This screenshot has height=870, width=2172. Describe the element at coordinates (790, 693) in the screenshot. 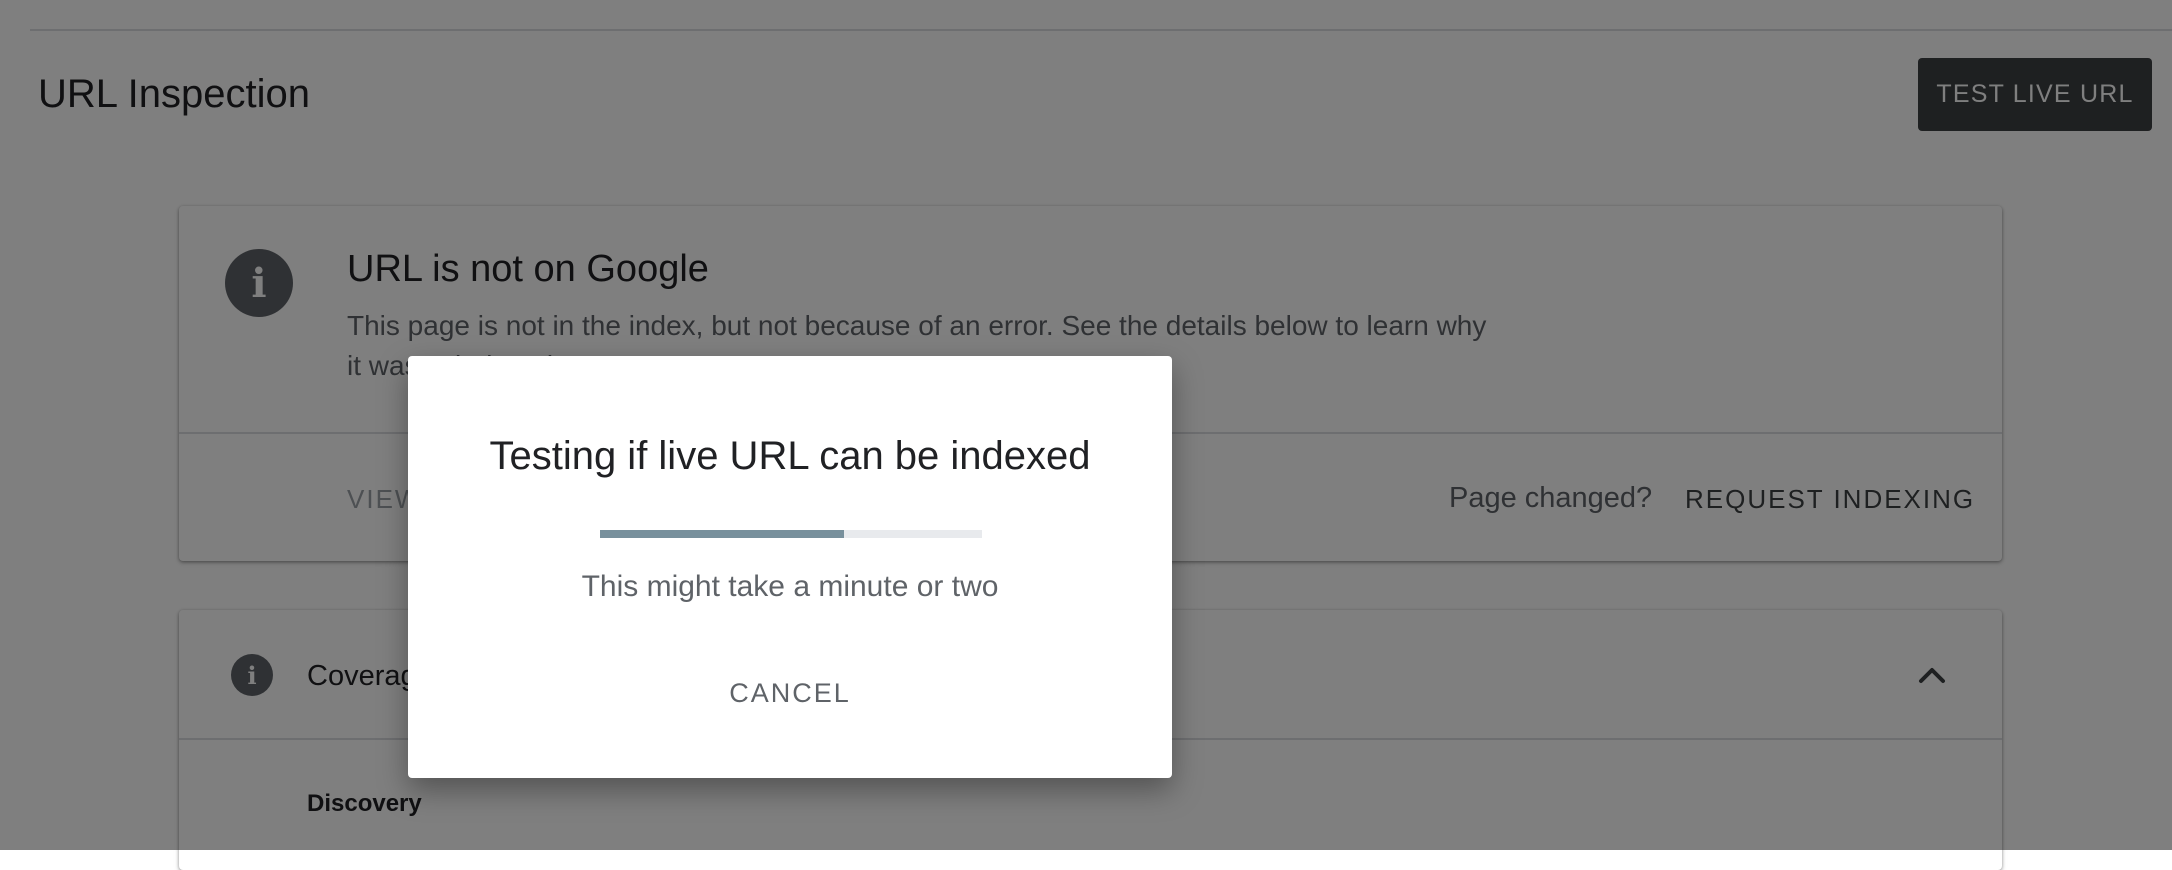

I see `cancel-button: CANCEL` at that location.